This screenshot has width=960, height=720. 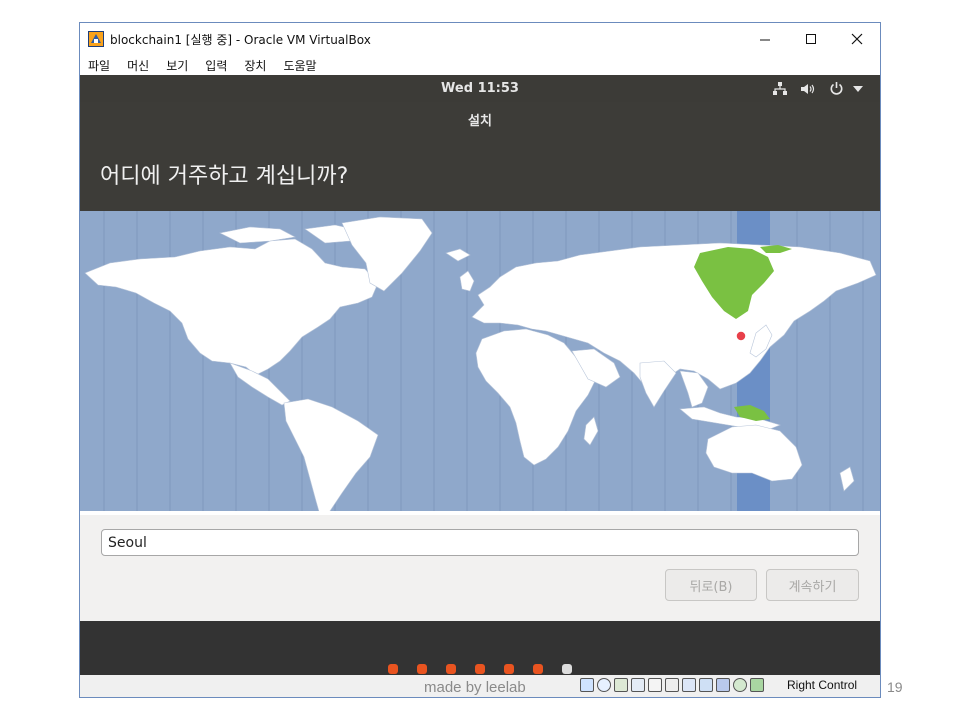 I want to click on host-key-label: Right Control, so click(x=822, y=685).